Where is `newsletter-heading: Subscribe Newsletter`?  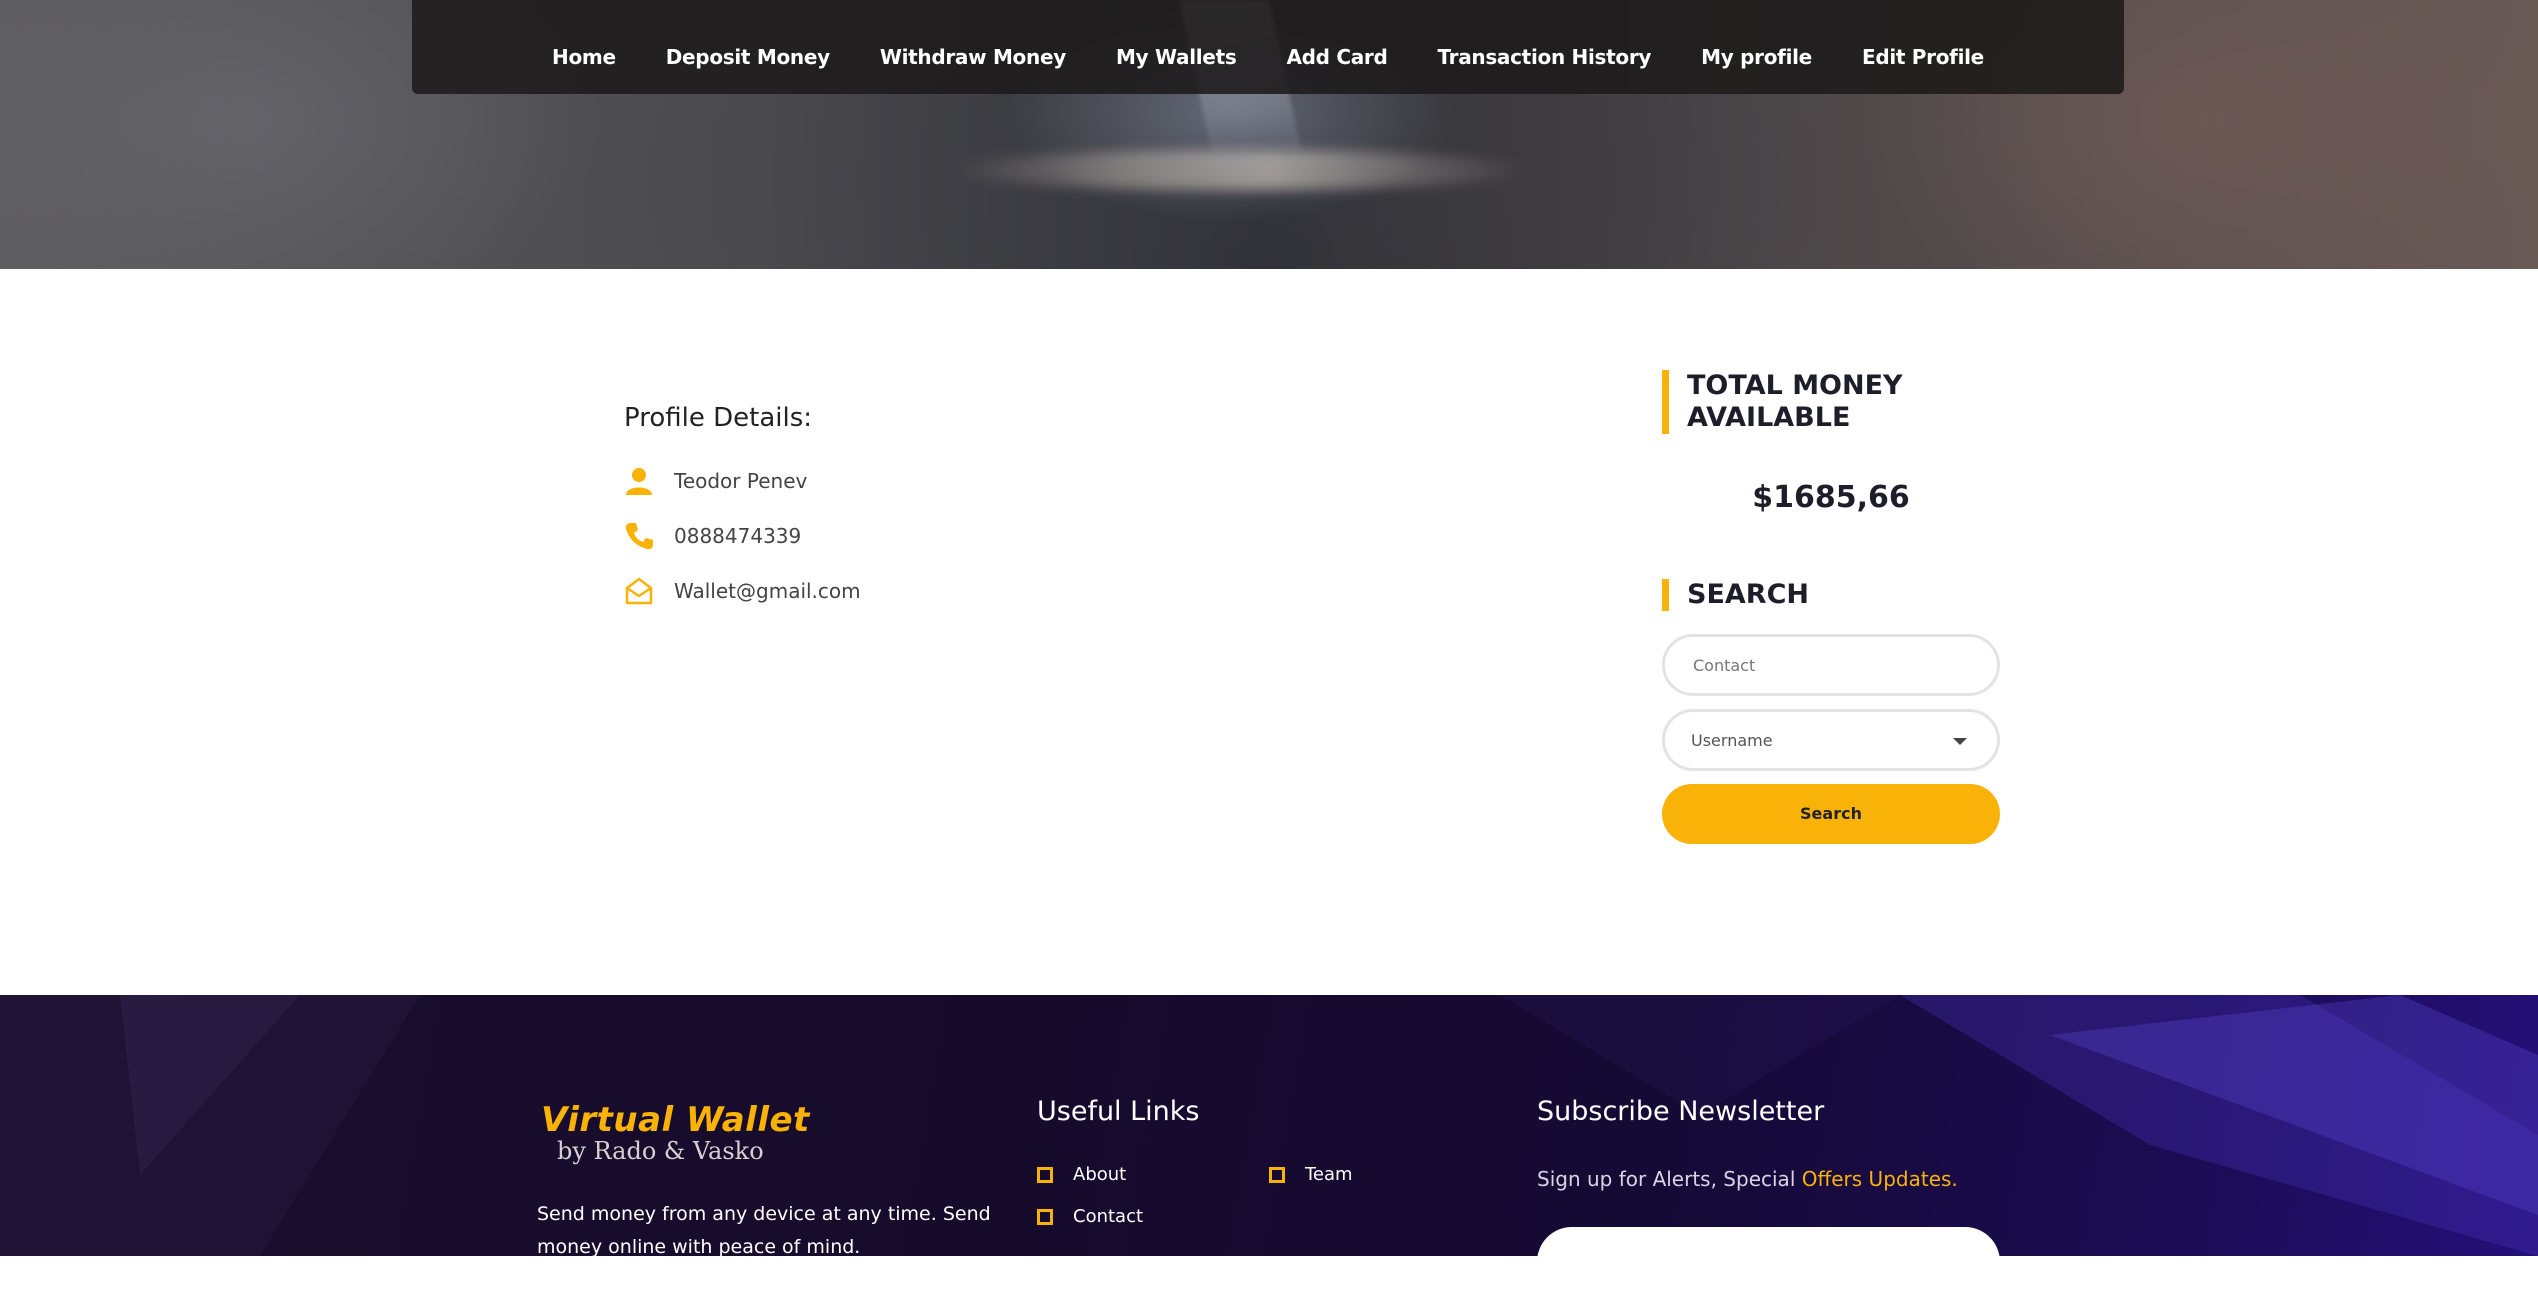 newsletter-heading: Subscribe Newsletter is located at coordinates (1681, 1111).